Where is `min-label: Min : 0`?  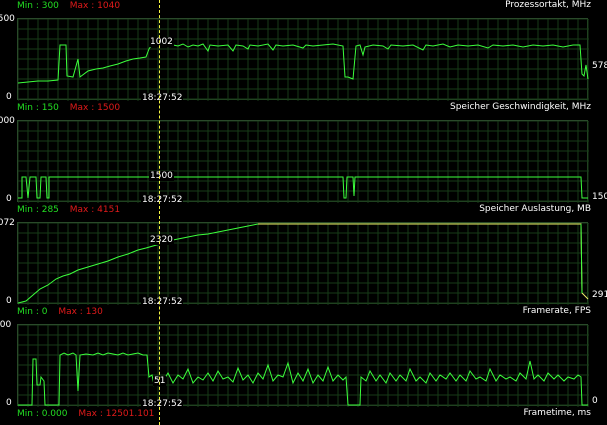
min-label: Min : 0 is located at coordinates (32, 312).